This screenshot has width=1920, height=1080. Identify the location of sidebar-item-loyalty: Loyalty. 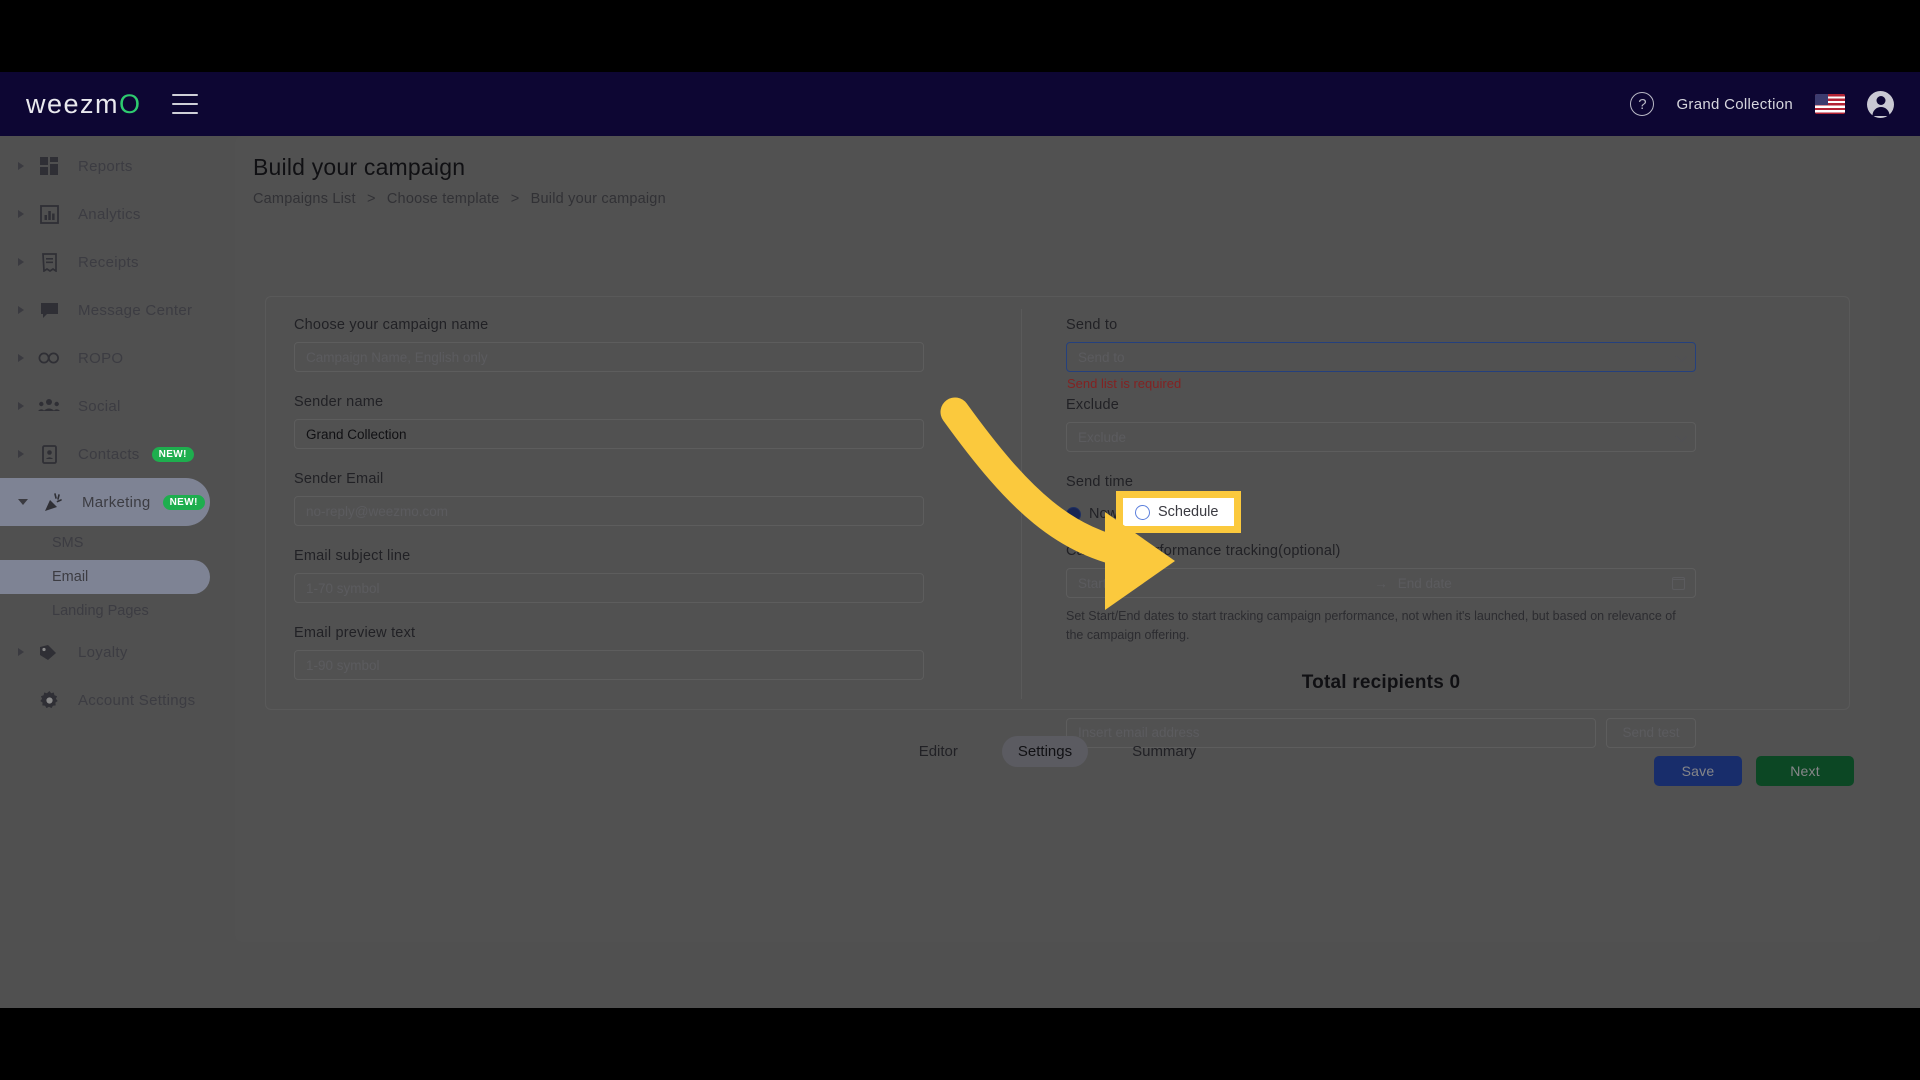
(110, 652).